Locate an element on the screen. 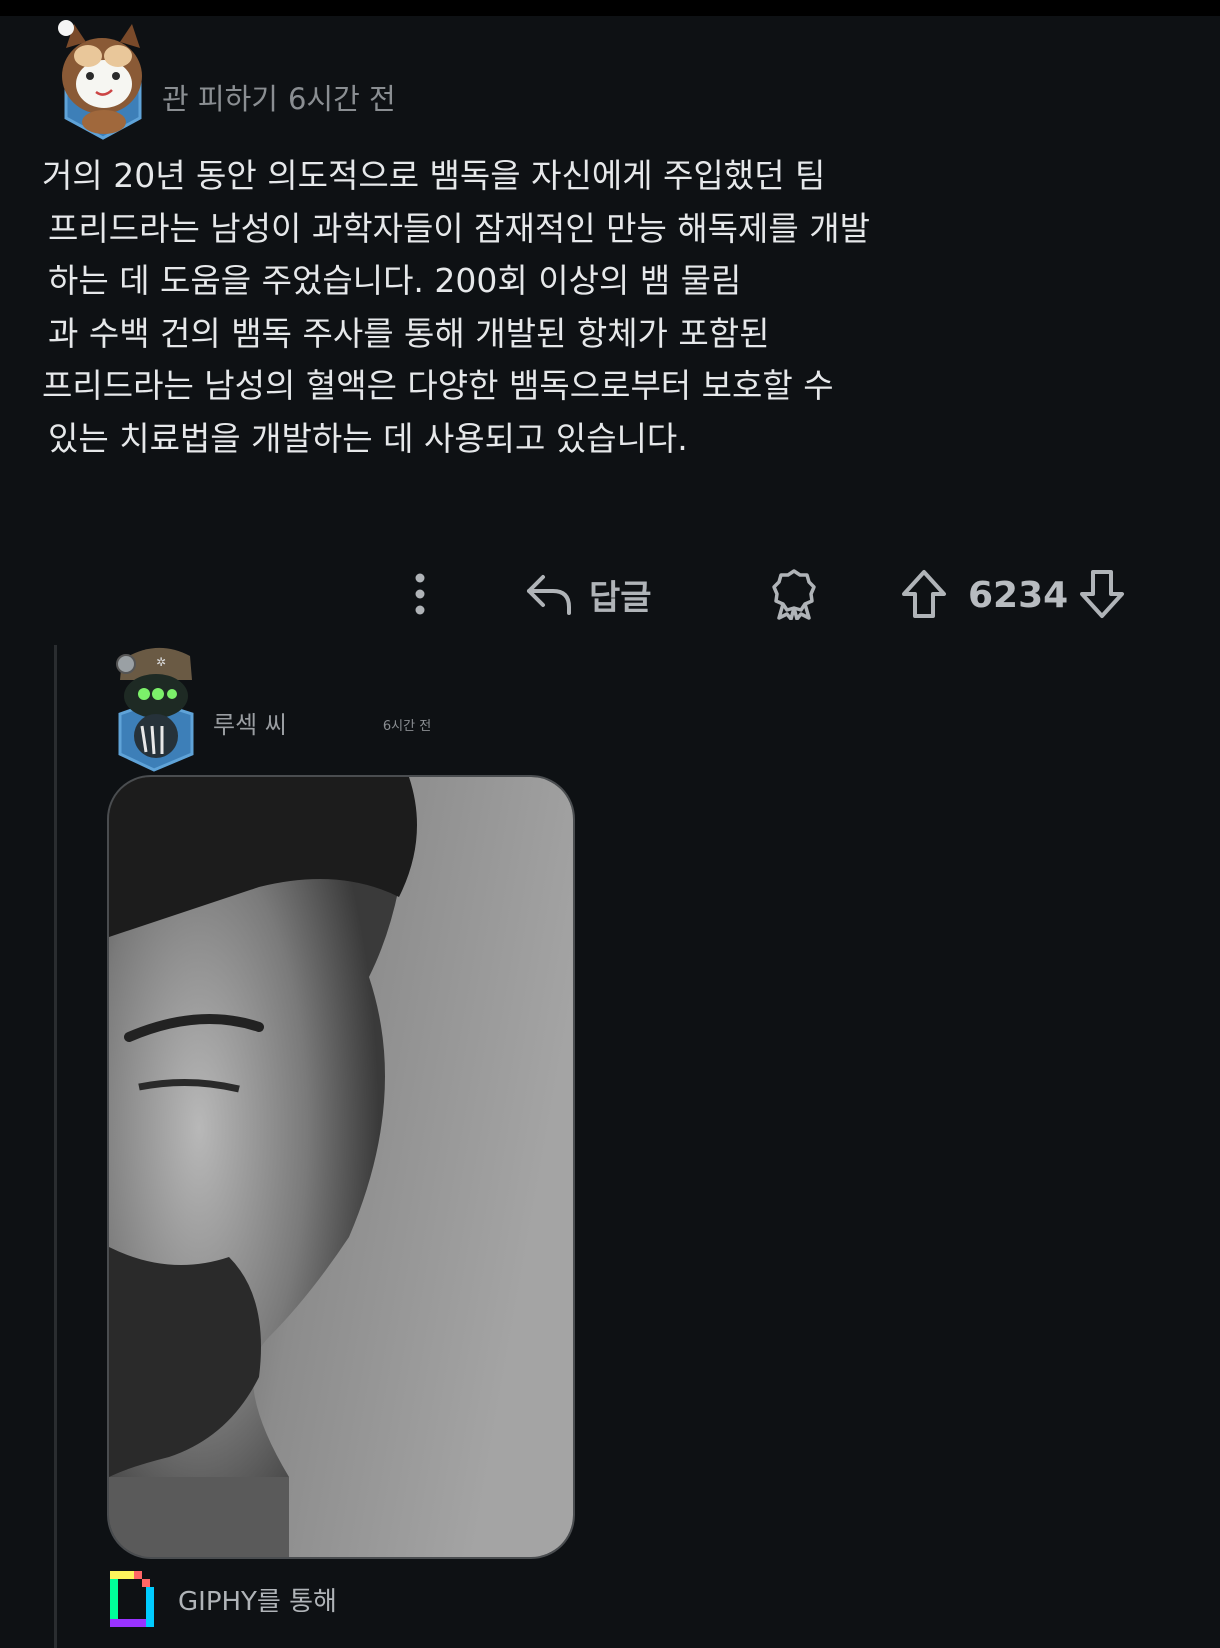 This screenshot has width=1220, height=1648. comment-line: 과 수백 건의 뱀독 주사를 통해 개발된 항체가 포함된 is located at coordinates (409, 333).